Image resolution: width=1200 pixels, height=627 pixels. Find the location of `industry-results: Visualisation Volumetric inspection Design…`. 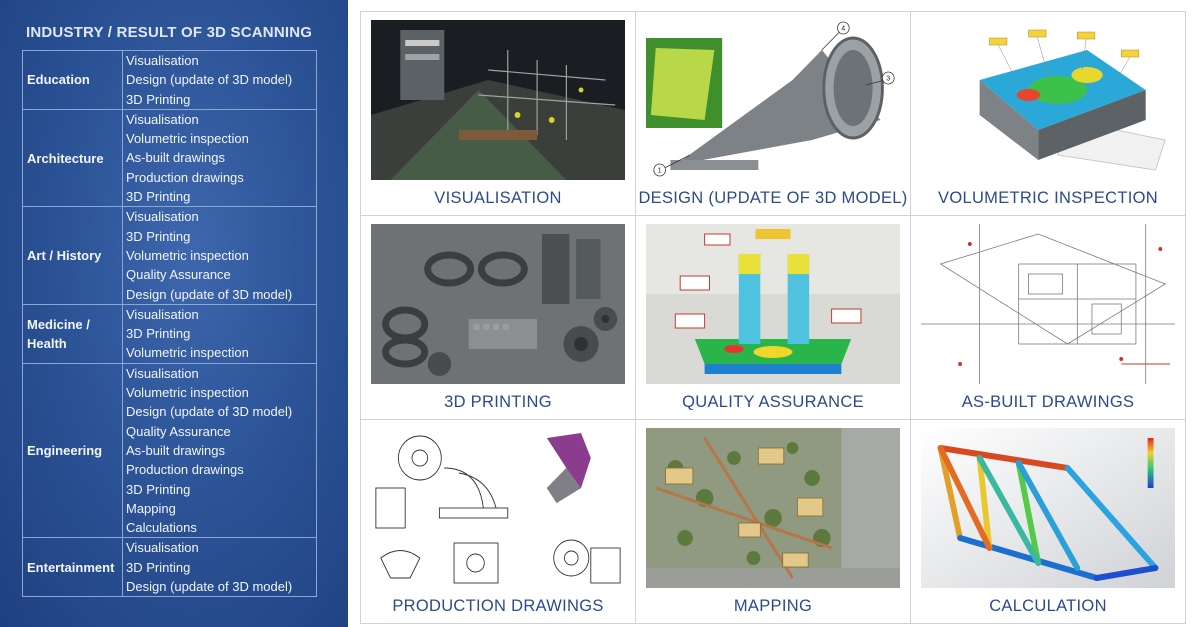

industry-results: Visualisation Volumetric inspection Design… is located at coordinates (219, 450).